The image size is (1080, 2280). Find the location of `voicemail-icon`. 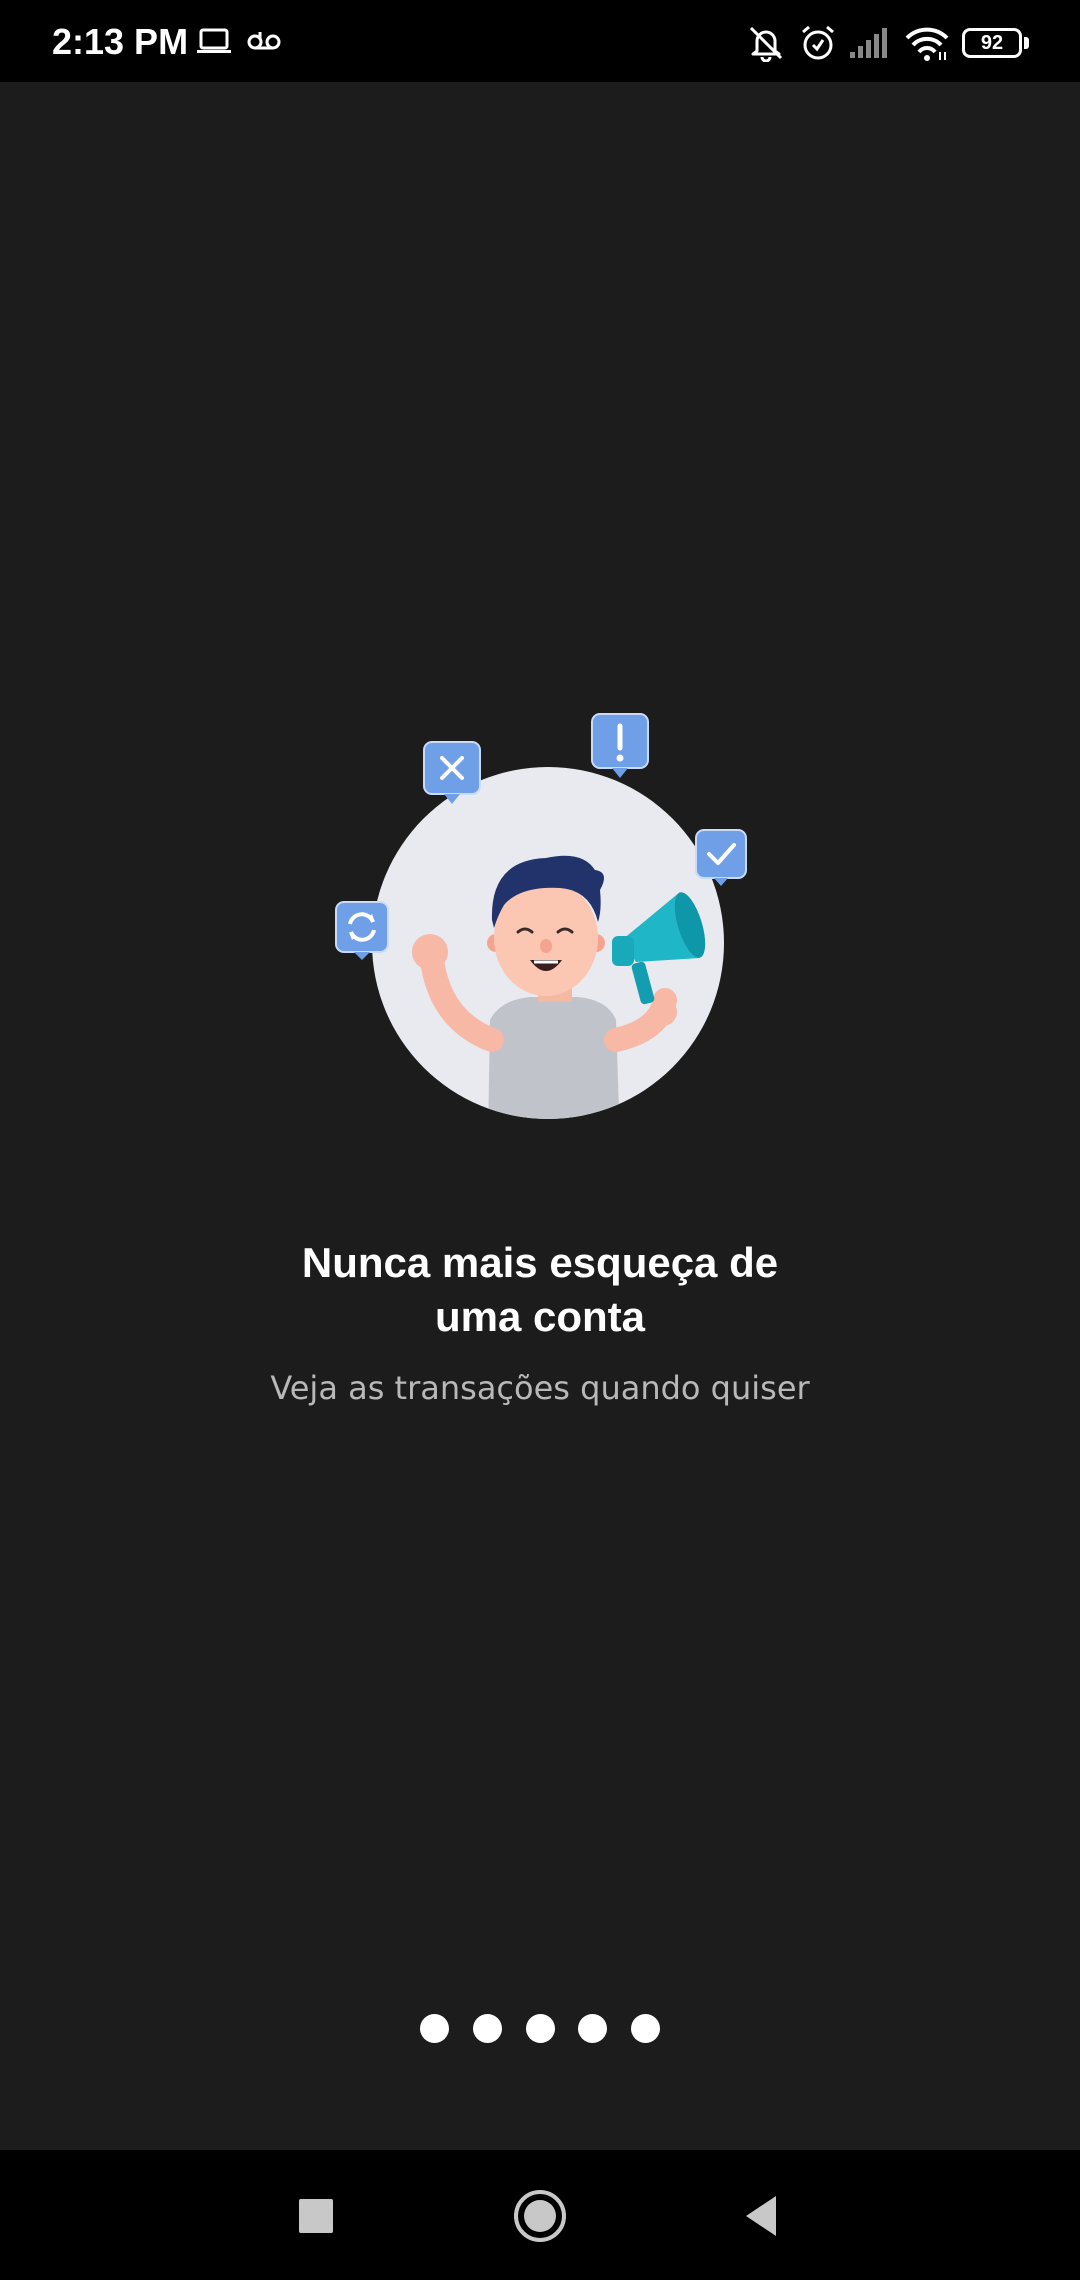

voicemail-icon is located at coordinates (264, 41).